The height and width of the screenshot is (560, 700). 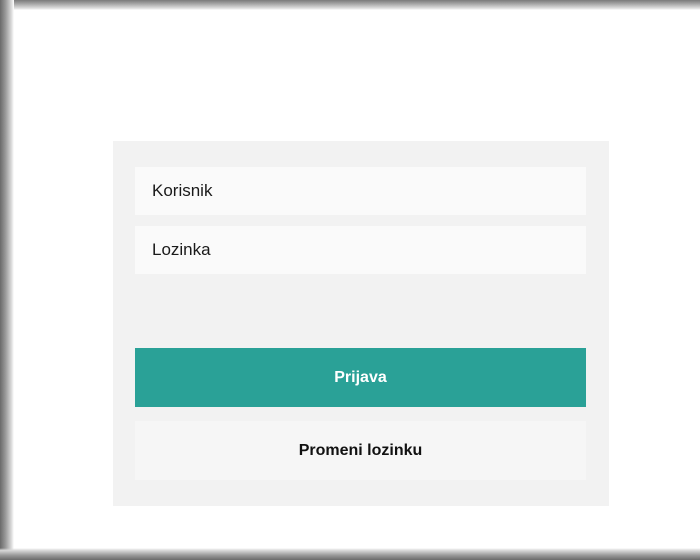 I want to click on username-input, so click(x=360, y=191).